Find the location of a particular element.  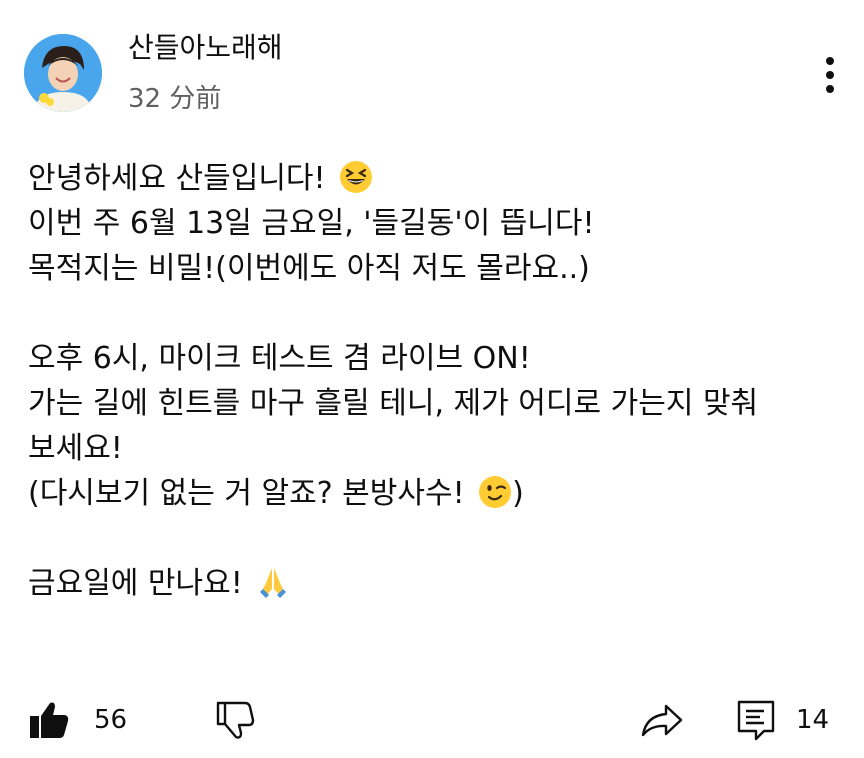

post-line: 안녕하세요 산들입니다! is located at coordinates (433, 178).